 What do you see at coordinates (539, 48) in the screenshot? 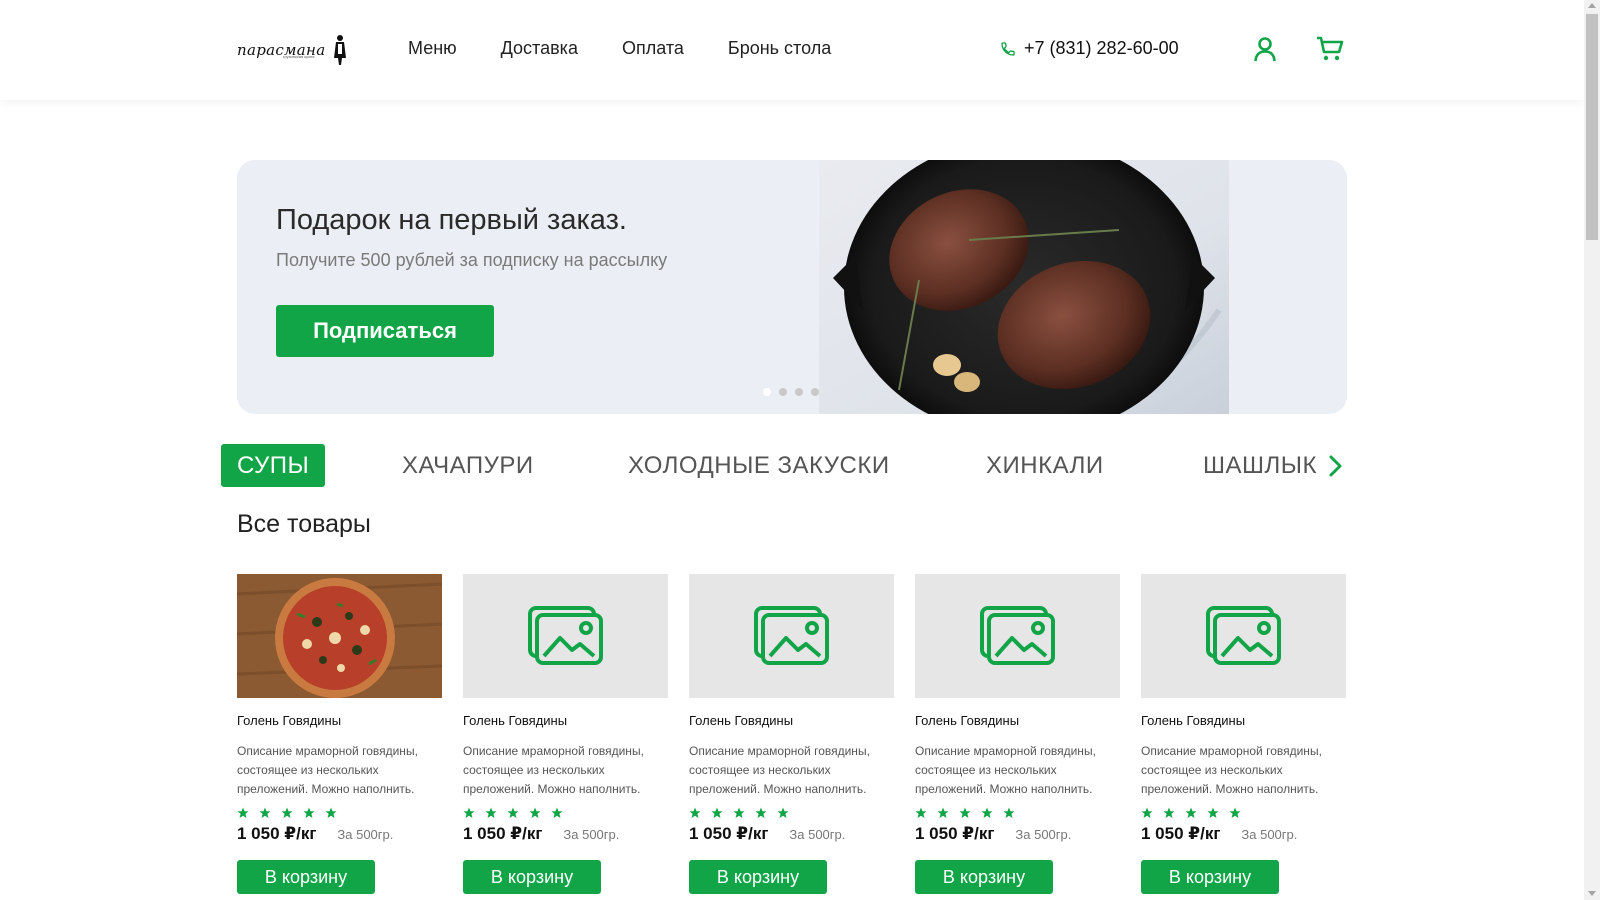
I see `nav-item-delivery: Доставка` at bounding box center [539, 48].